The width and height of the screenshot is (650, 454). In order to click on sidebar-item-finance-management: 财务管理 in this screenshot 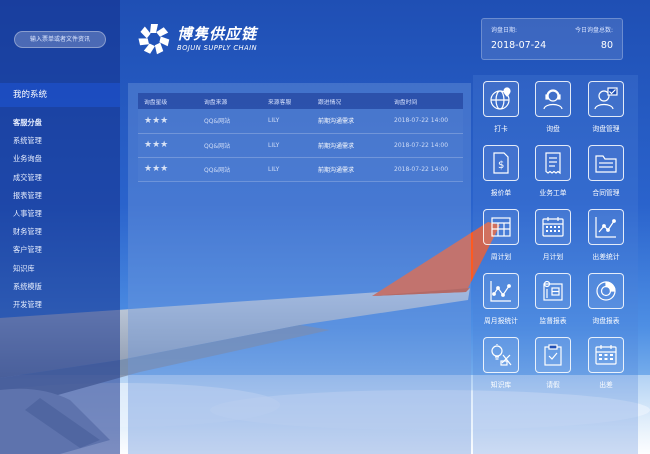, I will do `click(63, 232)`.